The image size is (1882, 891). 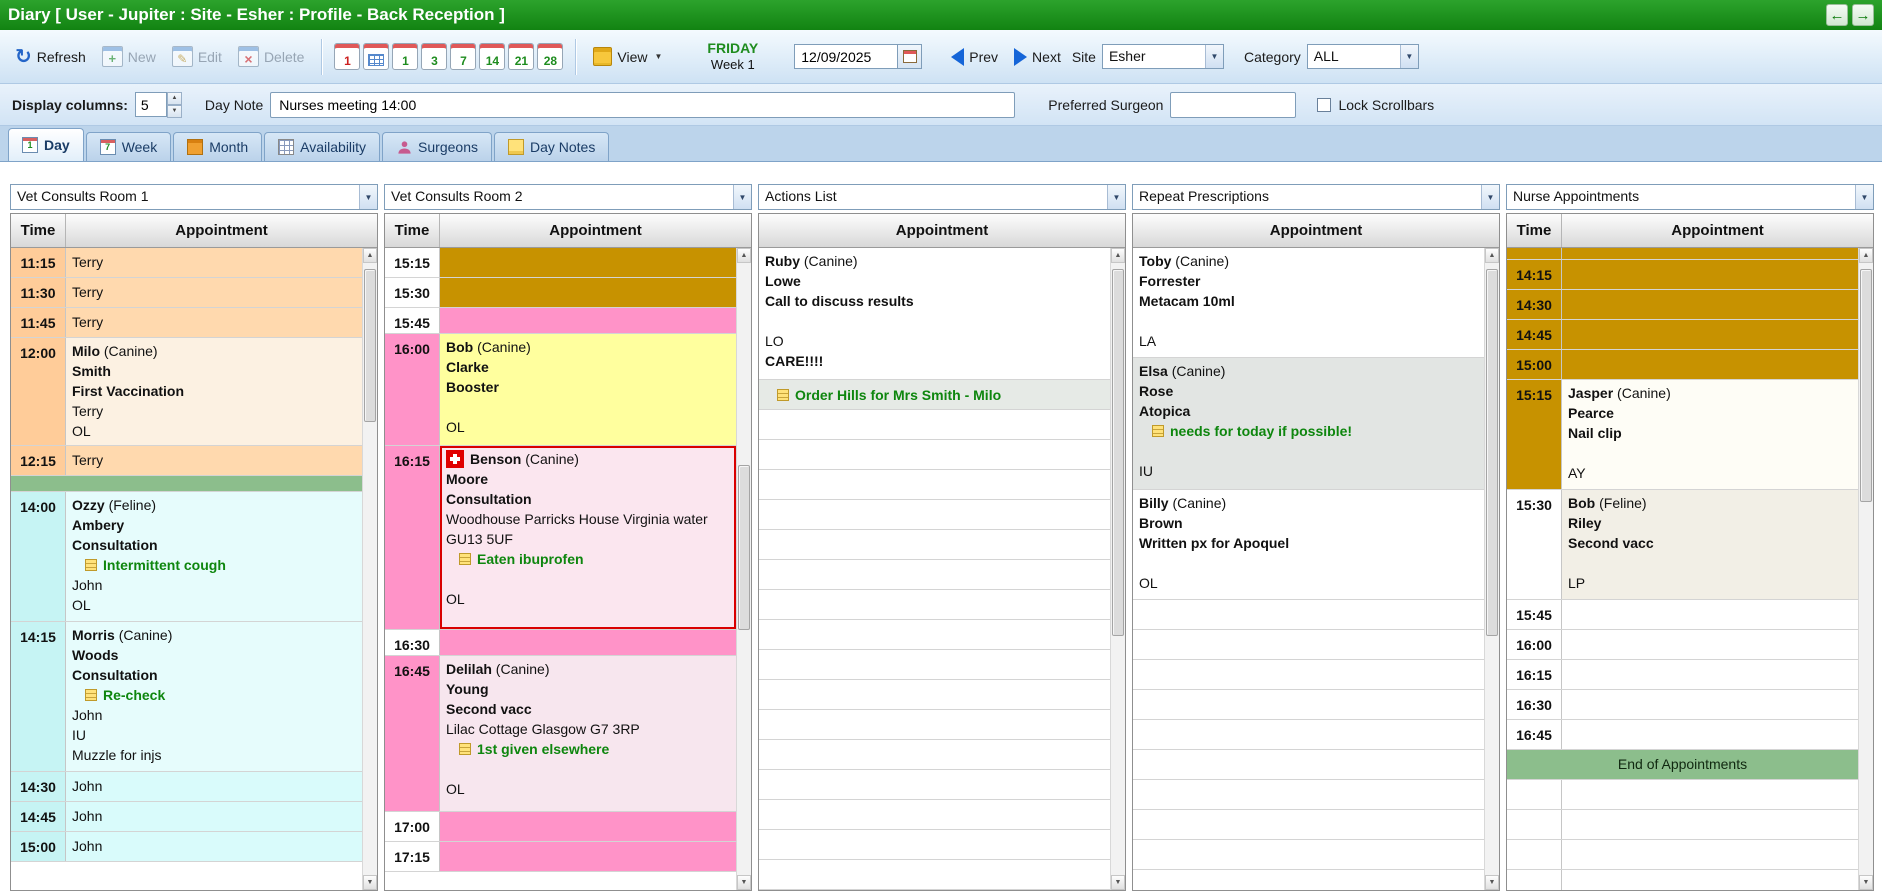 I want to click on diary-row: 11:45 Terry, so click(x=186, y=323).